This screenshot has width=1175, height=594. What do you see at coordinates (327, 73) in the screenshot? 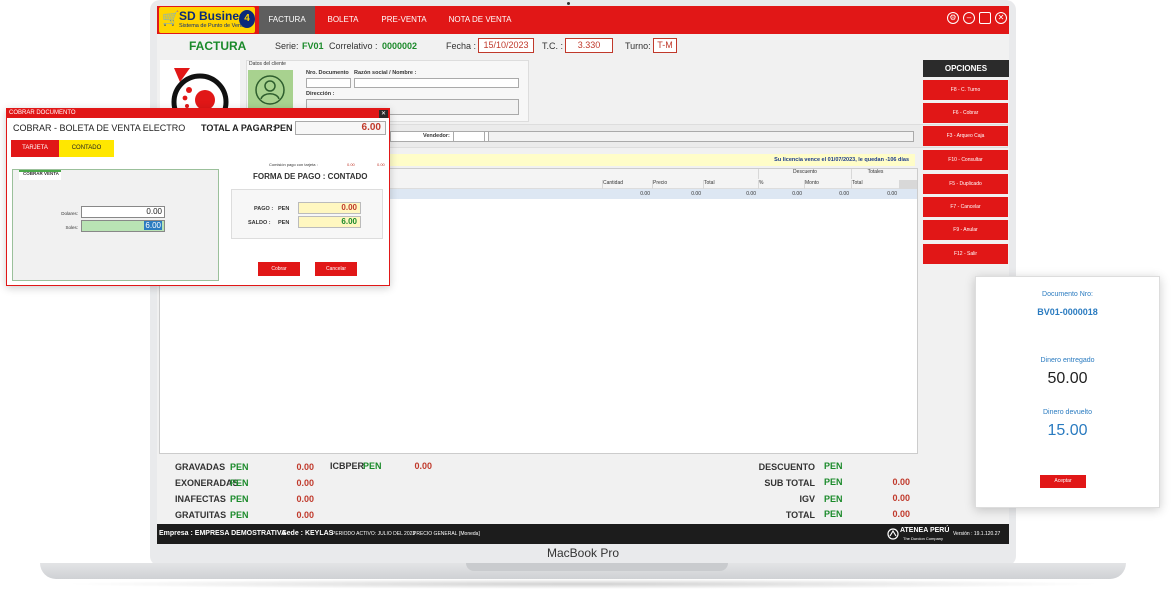
I see `nro-documento-label: Nro. Documento` at bounding box center [327, 73].